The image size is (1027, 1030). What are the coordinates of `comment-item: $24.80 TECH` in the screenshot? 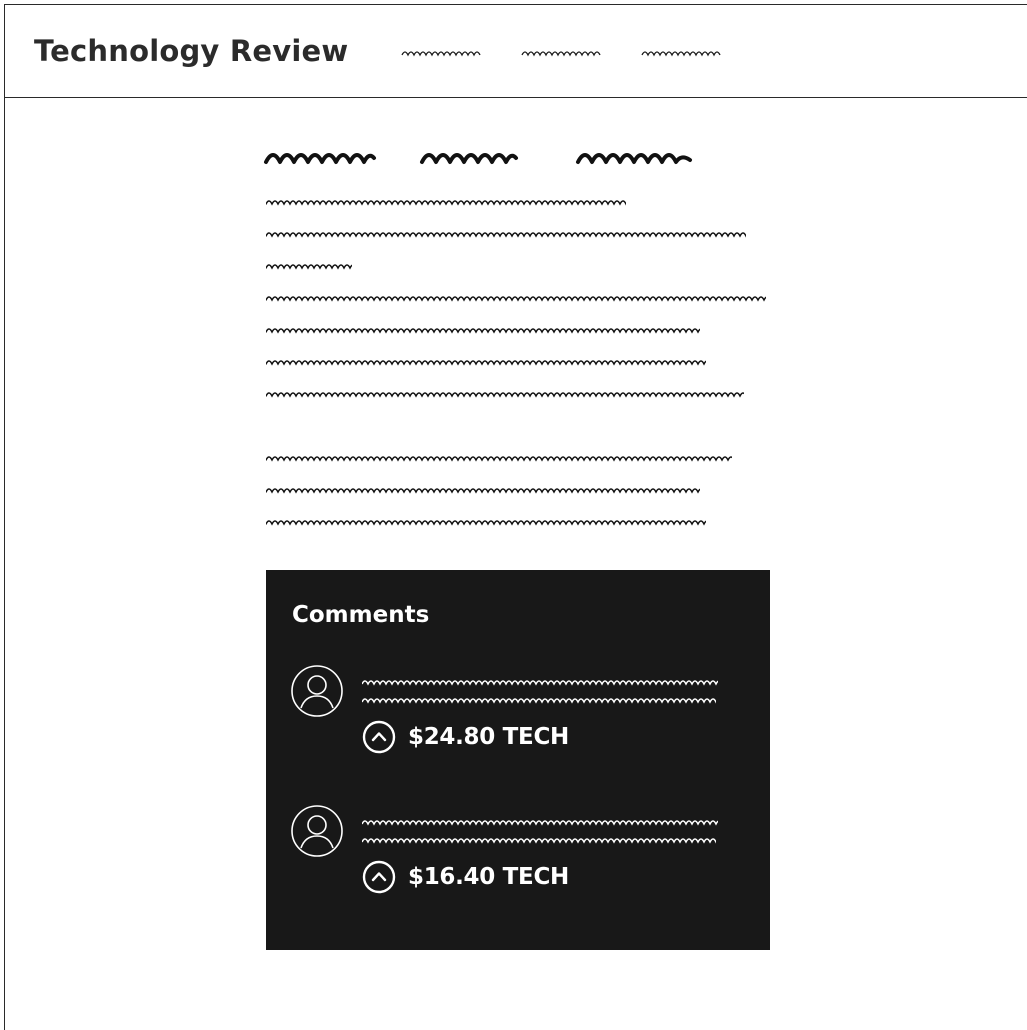 It's located at (520, 714).